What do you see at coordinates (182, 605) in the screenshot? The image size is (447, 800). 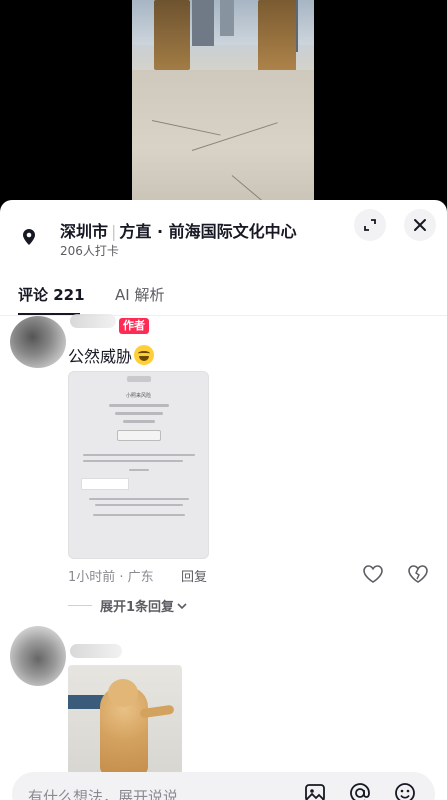 I see `chevron-down-icon` at bounding box center [182, 605].